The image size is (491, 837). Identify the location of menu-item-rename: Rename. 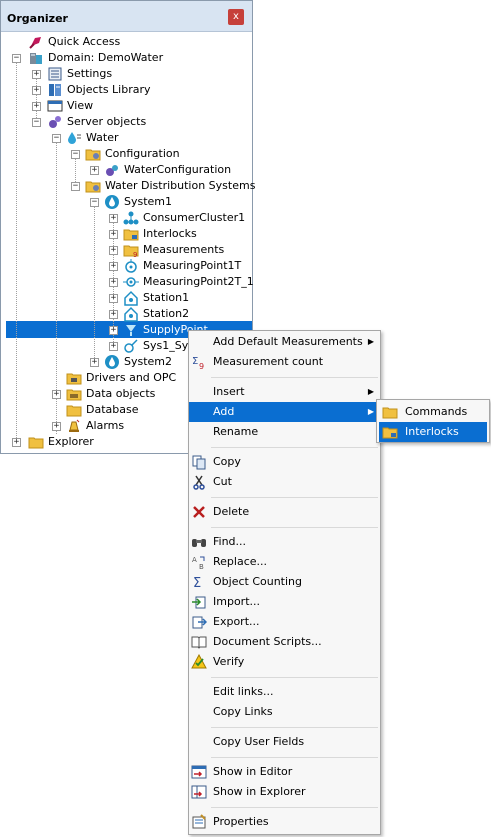
(284, 432).